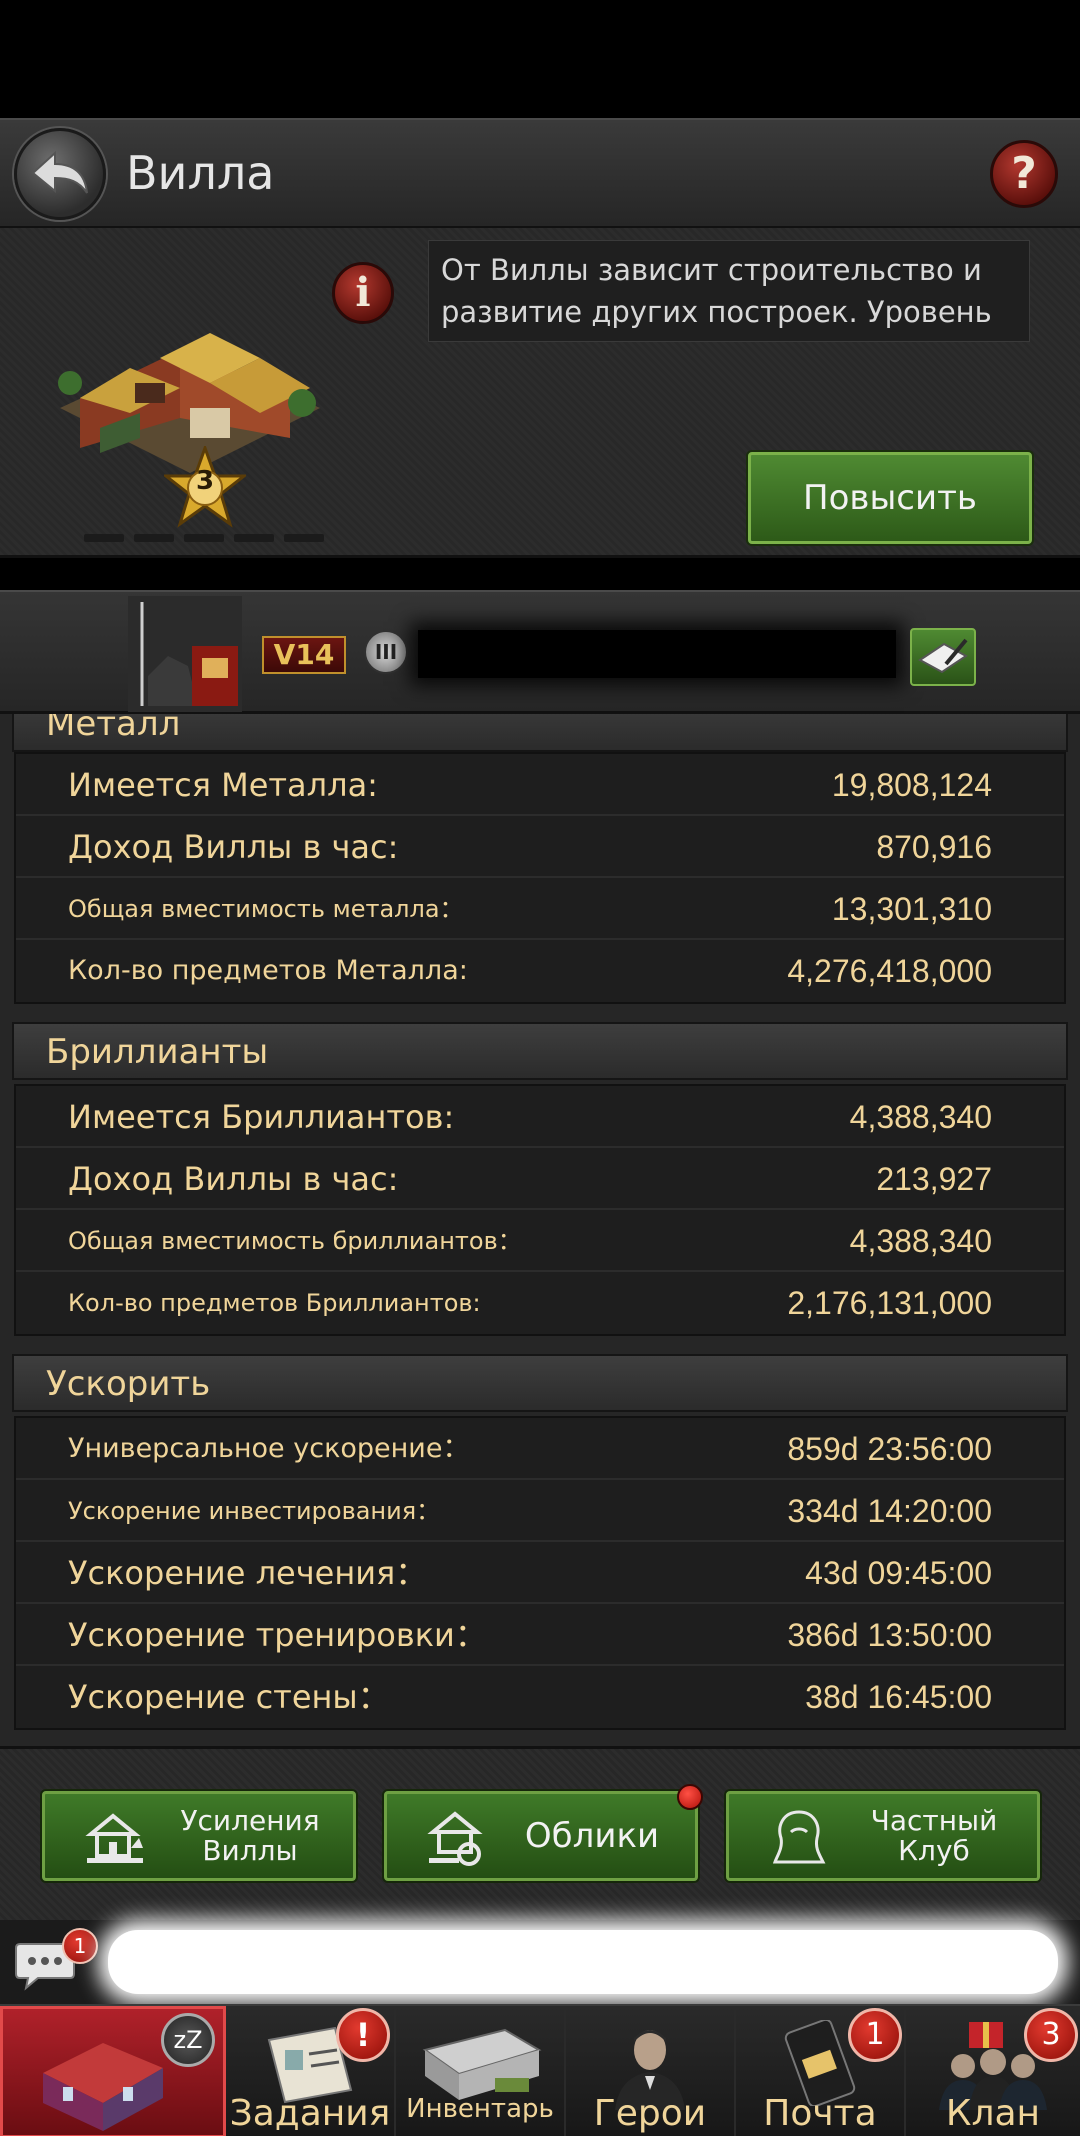  What do you see at coordinates (540, 1697) in the screenshot?
I see `list-item: Ускорение стены： 38d 16:45:00` at bounding box center [540, 1697].